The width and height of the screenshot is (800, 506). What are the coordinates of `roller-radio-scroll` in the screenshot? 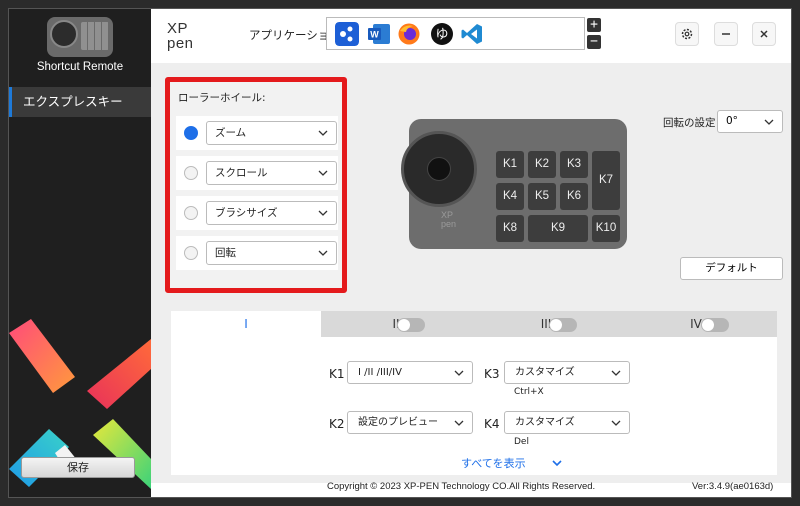 It's located at (191, 173).